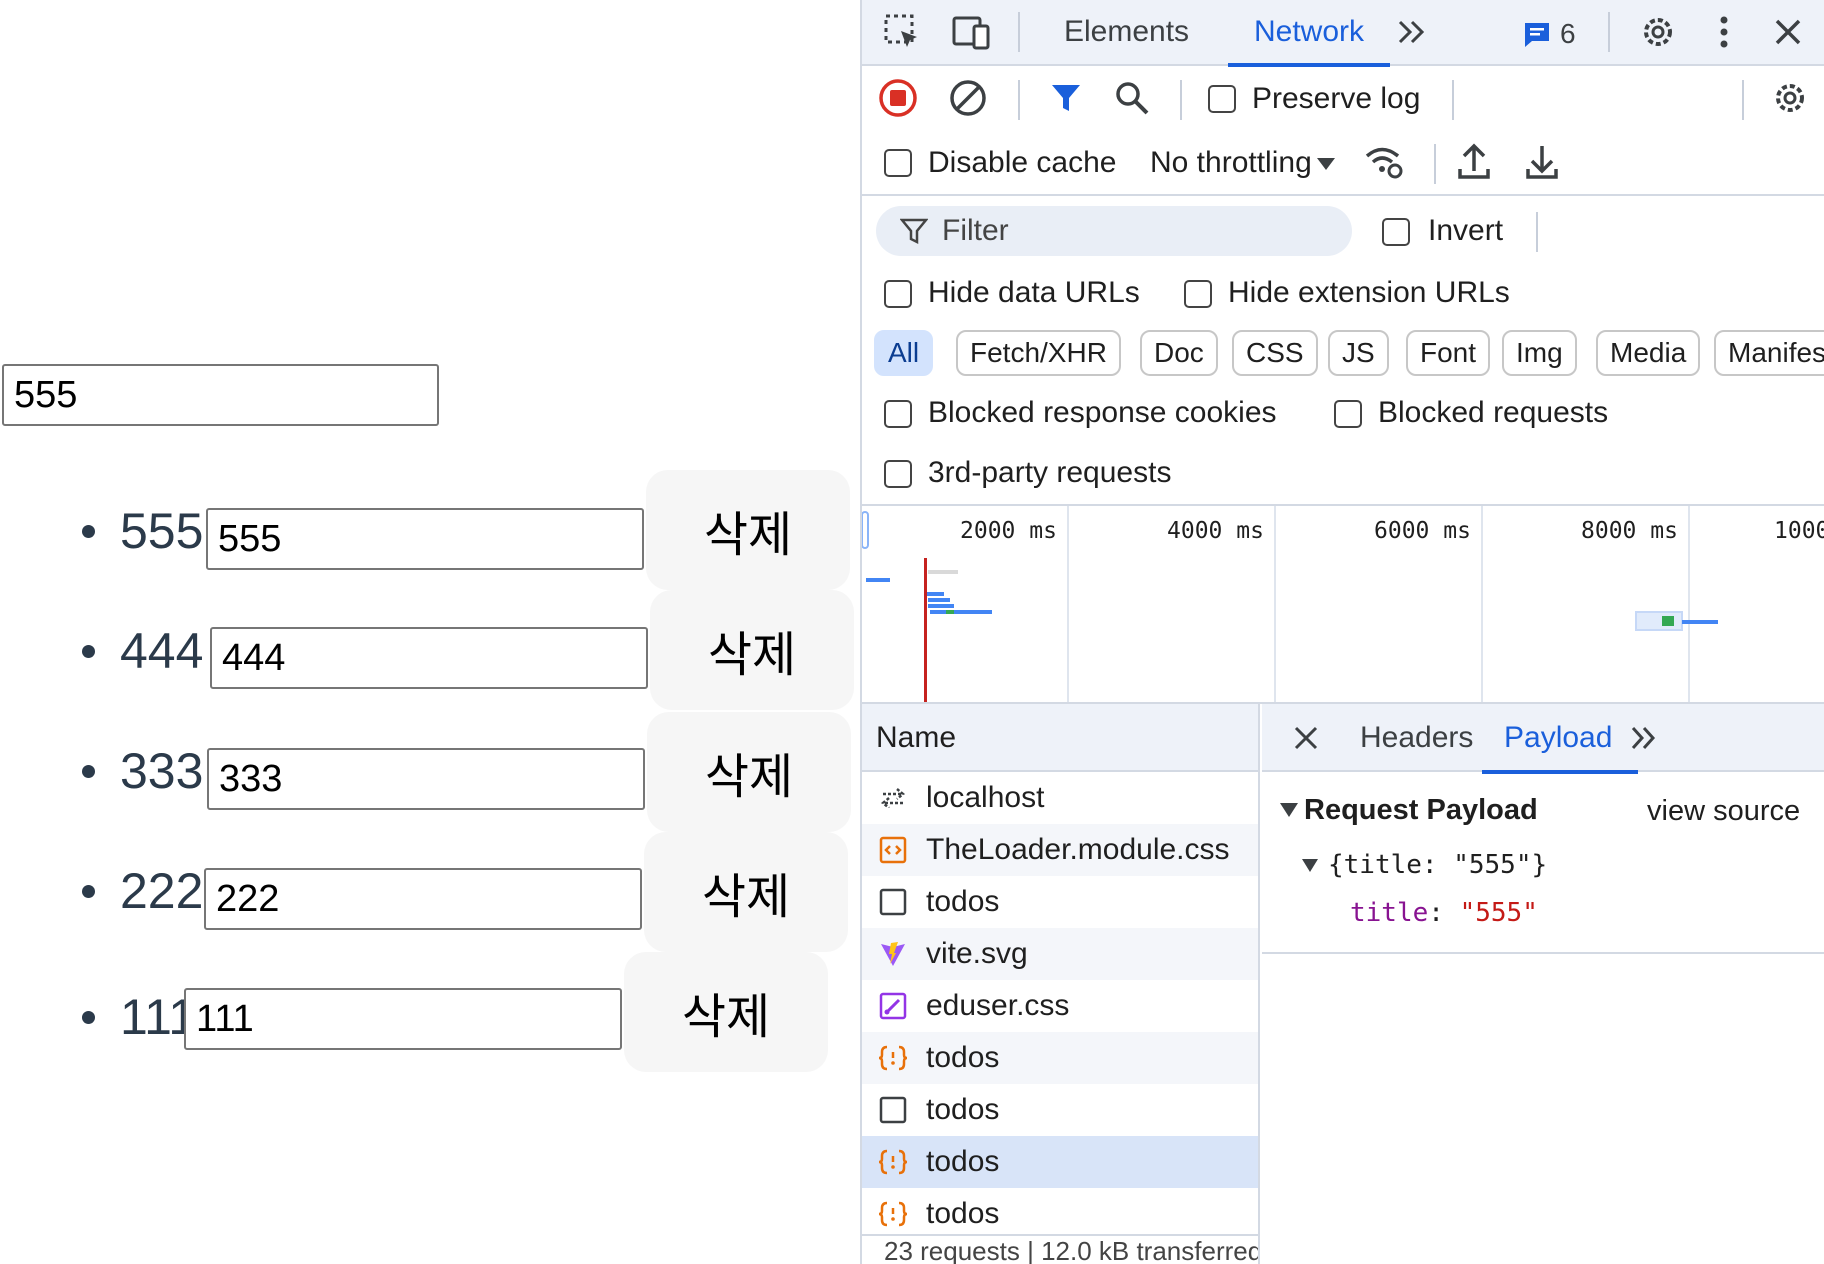 This screenshot has height=1264, width=1824. I want to click on close-devtools-icon, so click(1788, 32).